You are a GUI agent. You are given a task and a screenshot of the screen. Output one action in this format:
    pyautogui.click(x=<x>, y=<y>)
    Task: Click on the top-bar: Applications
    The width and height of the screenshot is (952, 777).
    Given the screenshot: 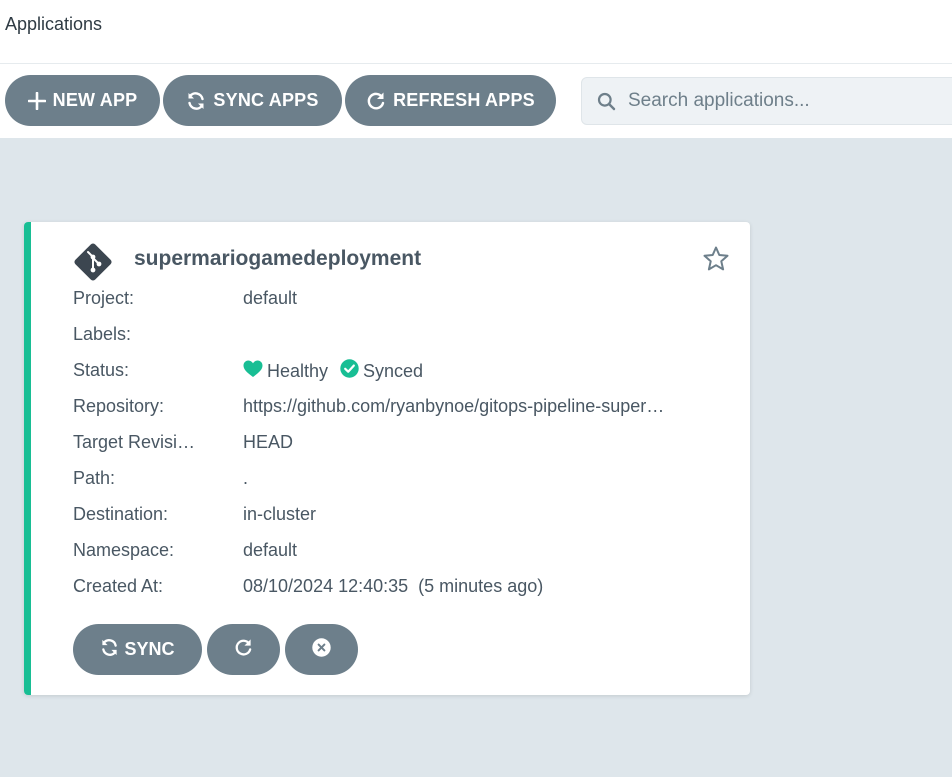 What is the action you would take?
    pyautogui.click(x=476, y=32)
    